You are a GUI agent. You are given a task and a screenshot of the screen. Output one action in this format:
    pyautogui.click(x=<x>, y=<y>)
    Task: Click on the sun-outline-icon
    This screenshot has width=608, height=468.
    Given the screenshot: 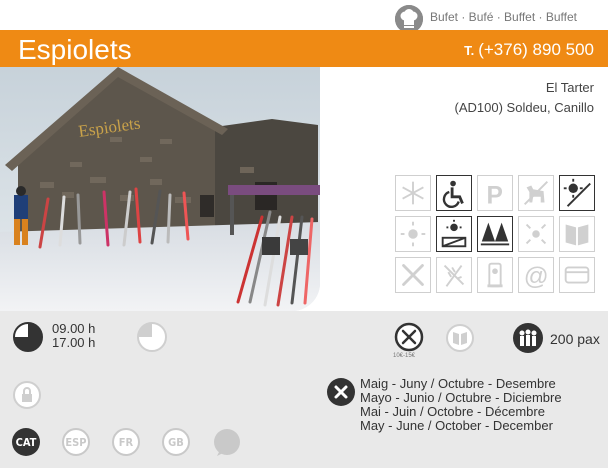 What is the action you would take?
    pyautogui.click(x=413, y=234)
    